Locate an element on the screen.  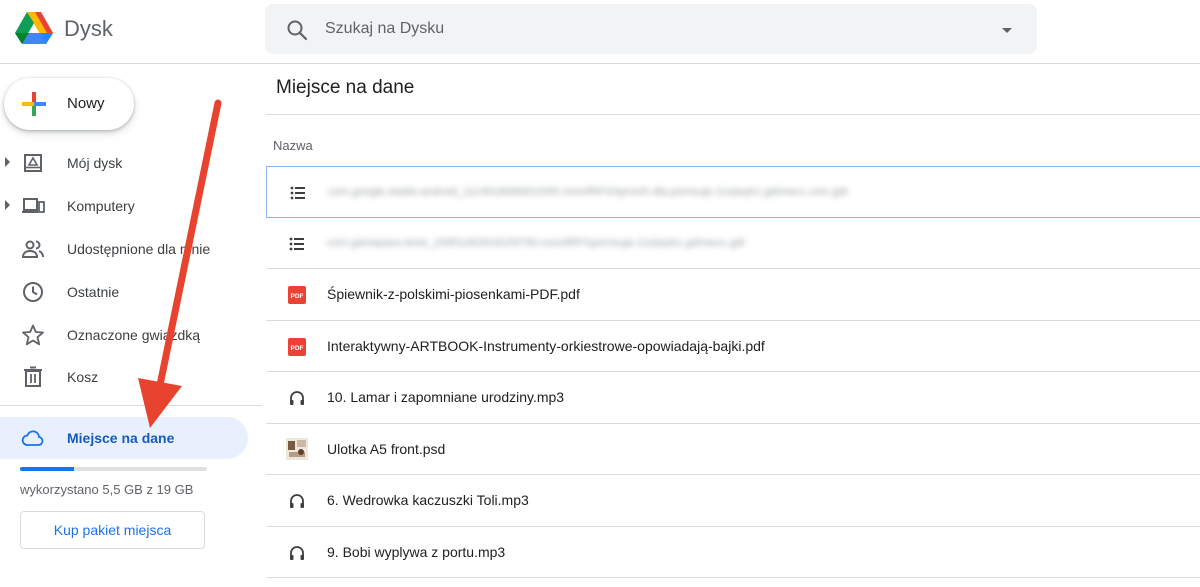
drive-logo-icon is located at coordinates (34, 28).